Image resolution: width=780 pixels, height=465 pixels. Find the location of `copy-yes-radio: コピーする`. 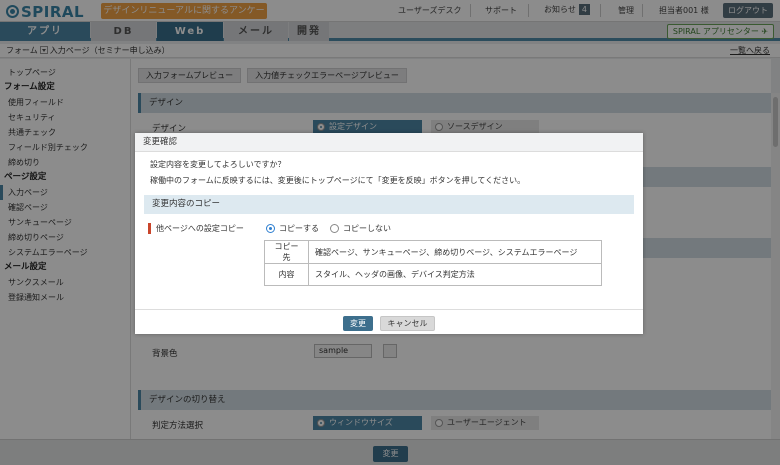

copy-yes-radio: コピーする is located at coordinates (292, 228).